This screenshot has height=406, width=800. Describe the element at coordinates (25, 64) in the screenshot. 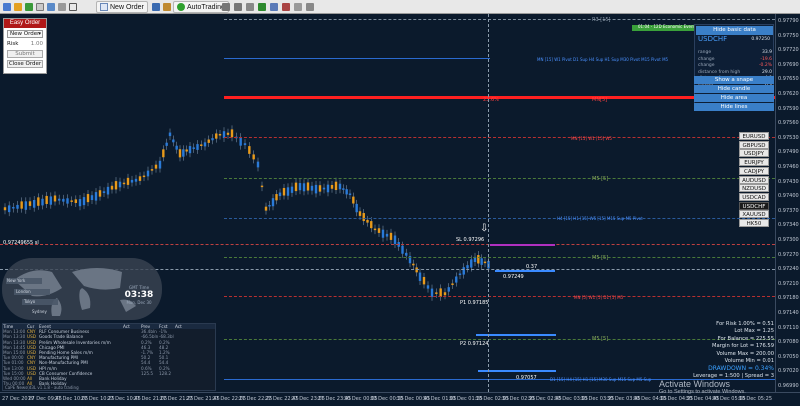

I see `close-order-button: Close Order` at that location.